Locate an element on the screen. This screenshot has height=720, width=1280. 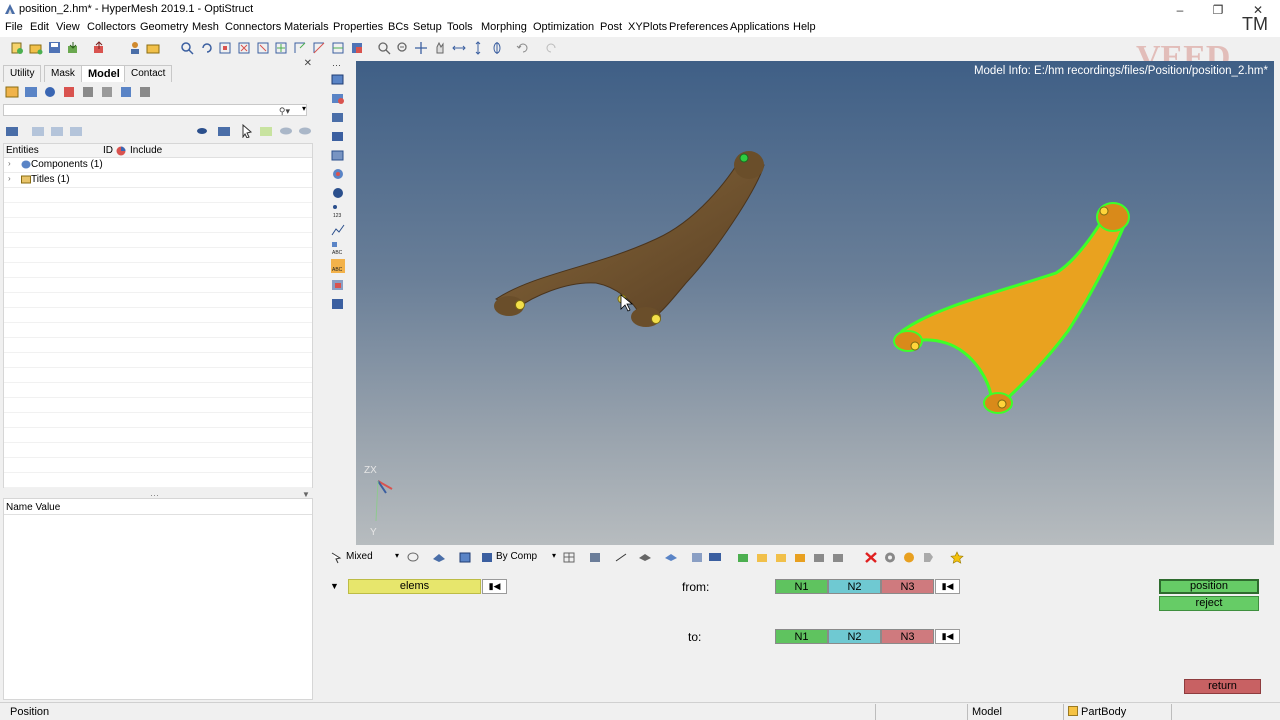
tab-mask: Mask is located at coordinates (63, 73).